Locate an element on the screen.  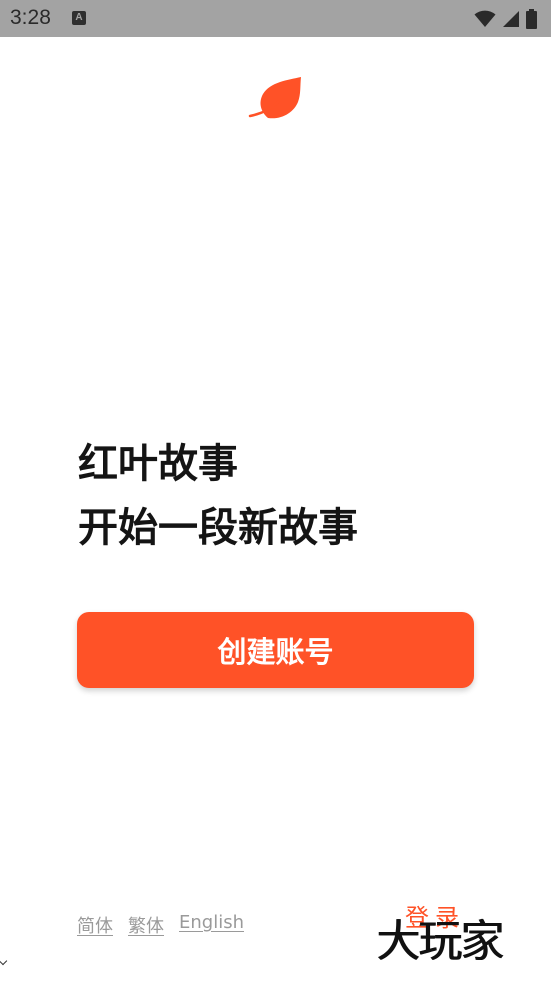
headline: 红叶故事 开始一段新故事 is located at coordinates (218, 496).